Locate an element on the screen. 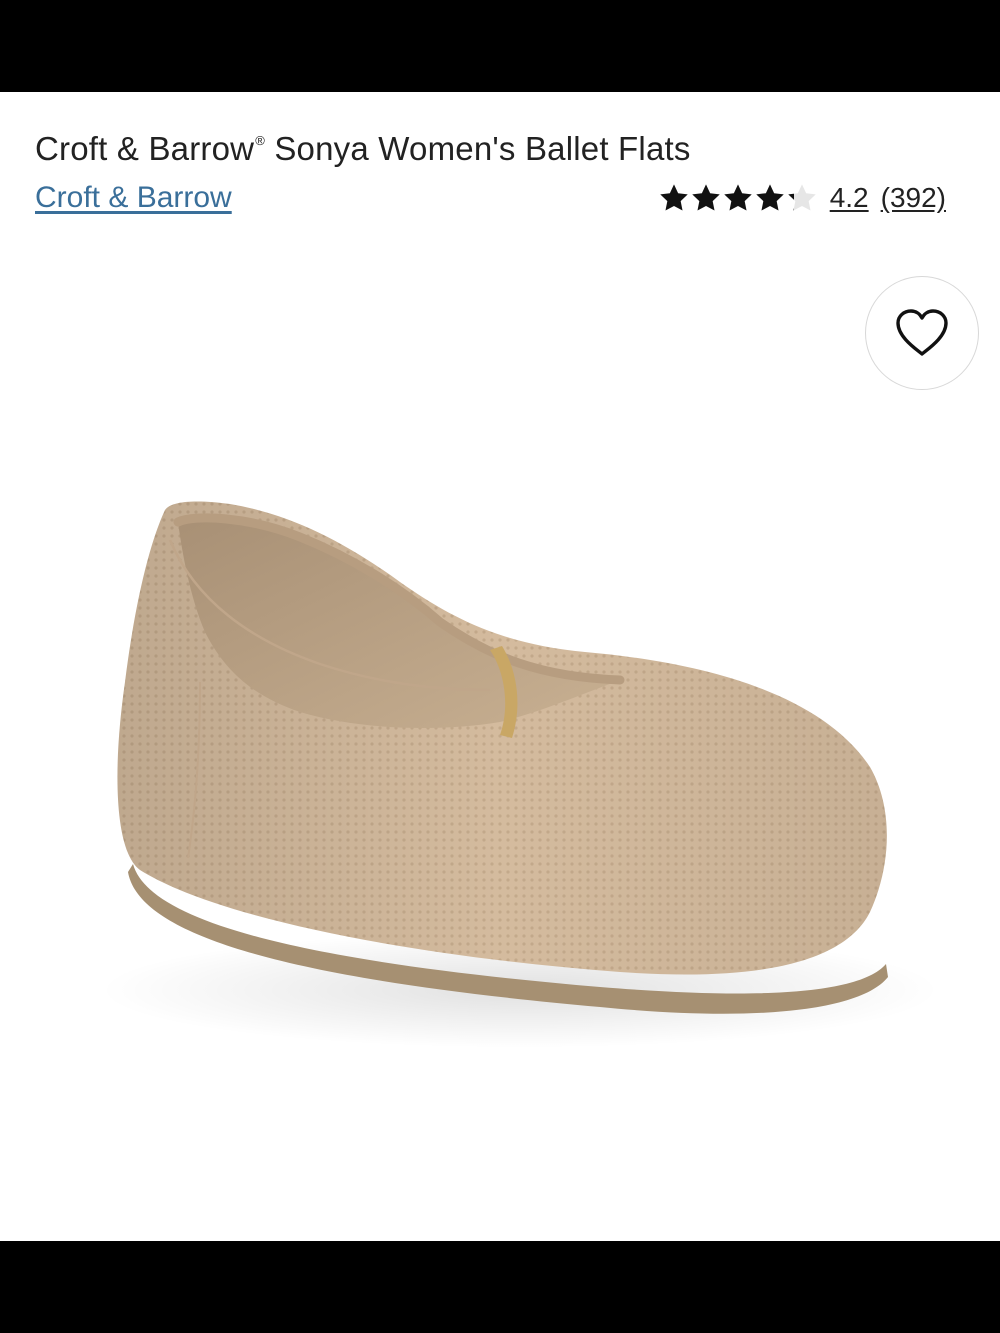 The height and width of the screenshot is (1333, 1000). partial-star-icon is located at coordinates (801, 197).